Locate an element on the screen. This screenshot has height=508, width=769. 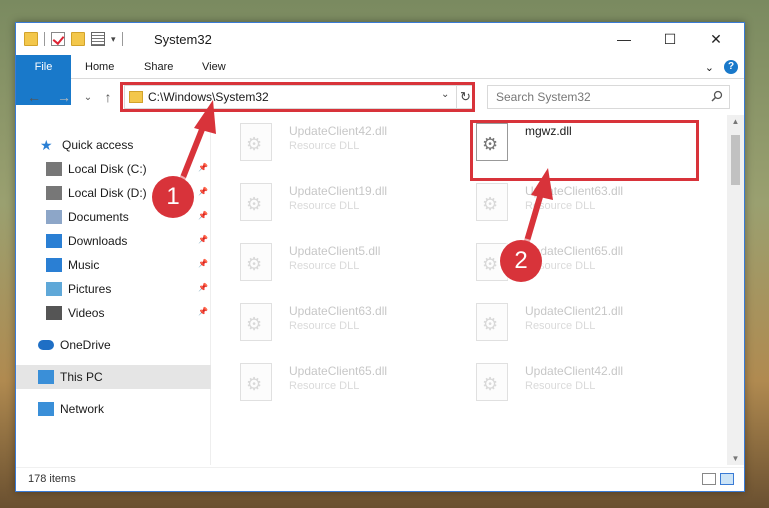
recent-locations-button: ⌄ is located at coordinates (88, 97).